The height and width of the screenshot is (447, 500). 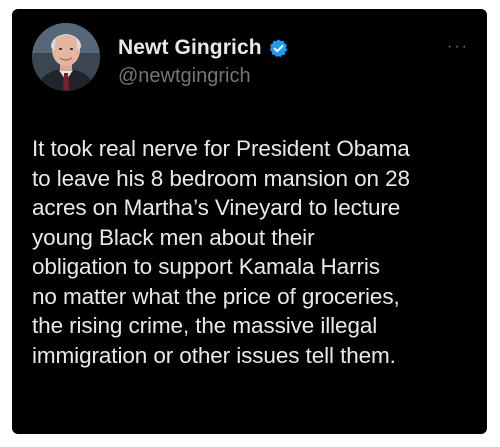 I want to click on verified-badge-icon, so click(x=278, y=48).